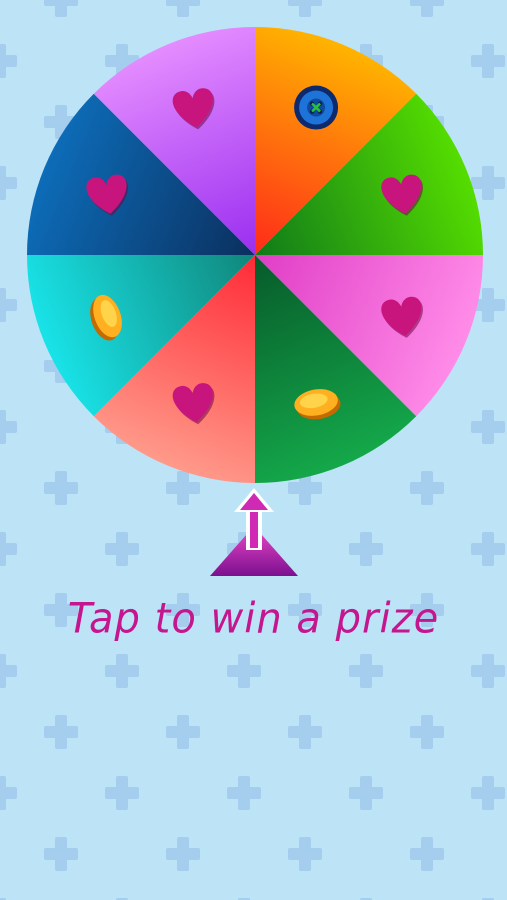  Describe the element at coordinates (253, 619) in the screenshot. I see `tap-to-win-prompt: Tap to win a prize` at that location.